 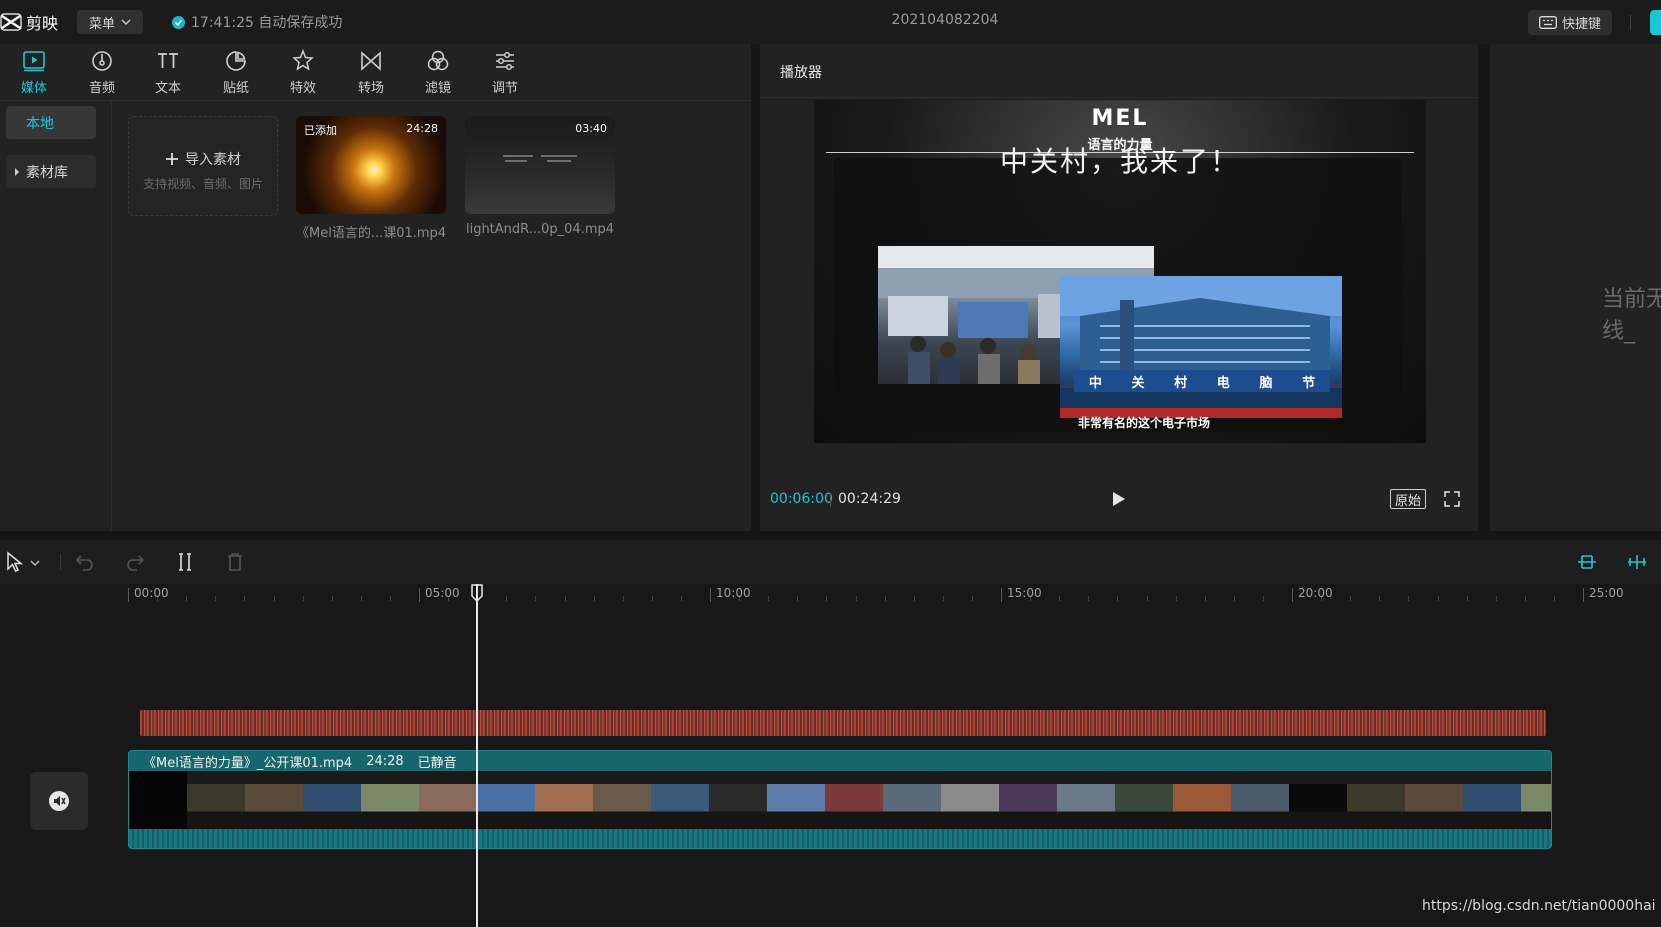 I want to click on media-item: 03:40 lightAndR...0p_04.mp4, so click(x=540, y=176).